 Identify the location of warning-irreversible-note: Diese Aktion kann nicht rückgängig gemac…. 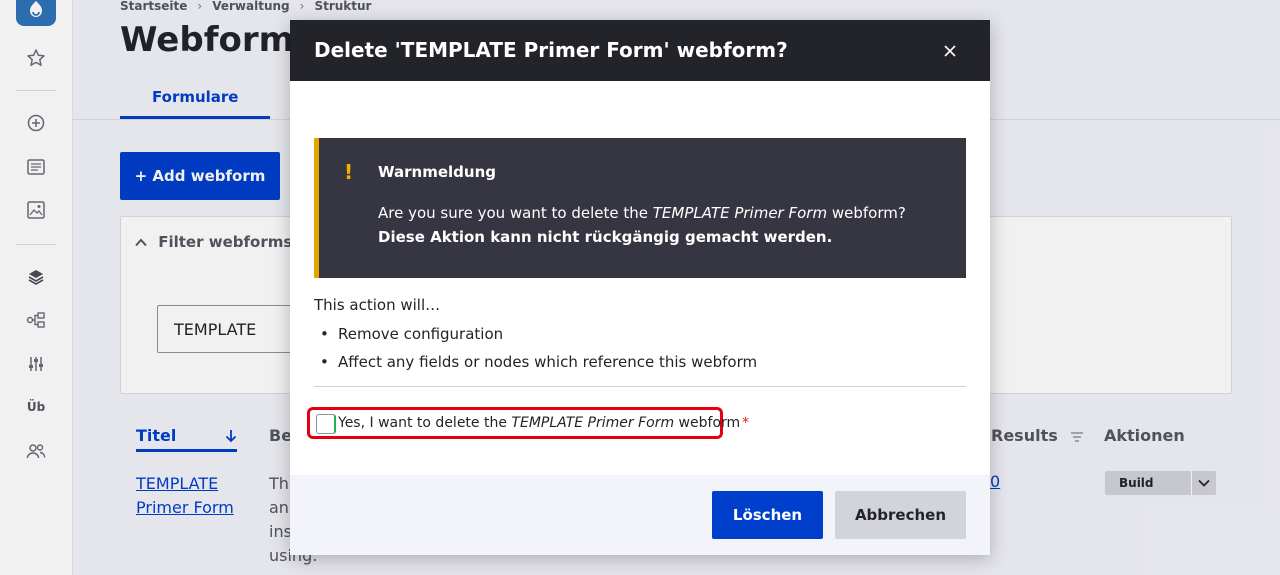
(605, 237).